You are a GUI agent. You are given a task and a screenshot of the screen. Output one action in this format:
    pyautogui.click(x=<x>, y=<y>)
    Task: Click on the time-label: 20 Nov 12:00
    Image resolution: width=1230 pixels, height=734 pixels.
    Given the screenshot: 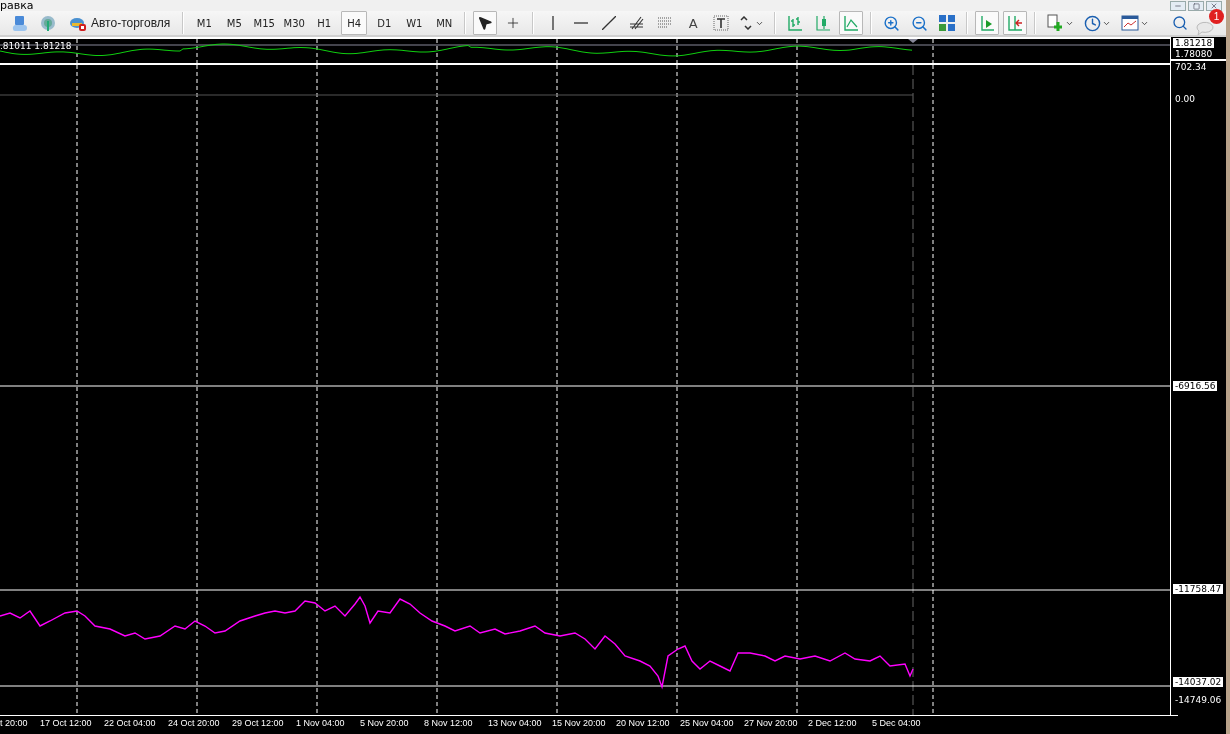 What is the action you would take?
    pyautogui.click(x=643, y=723)
    